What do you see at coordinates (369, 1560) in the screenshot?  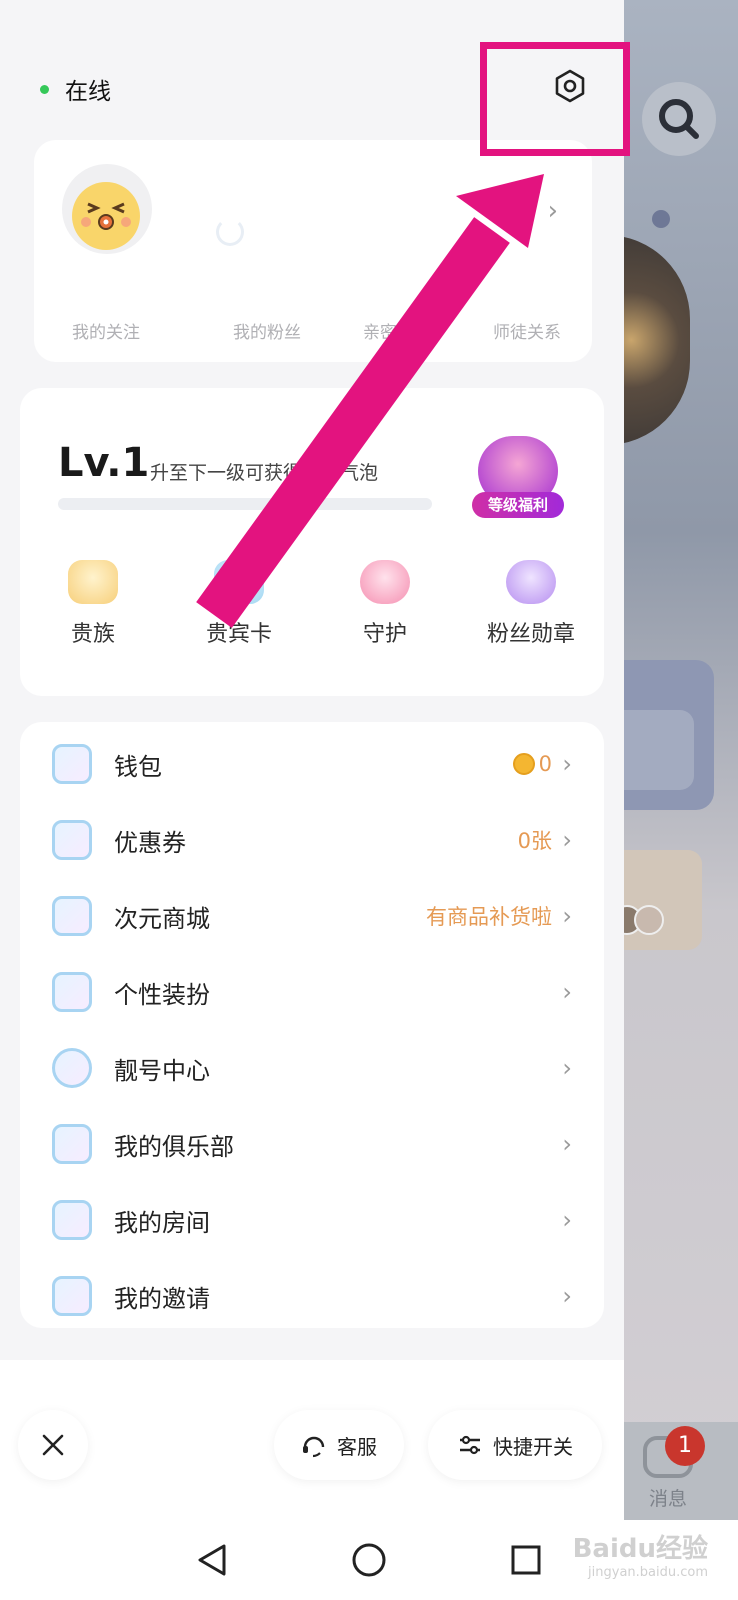 I see `home-nav-icon` at bounding box center [369, 1560].